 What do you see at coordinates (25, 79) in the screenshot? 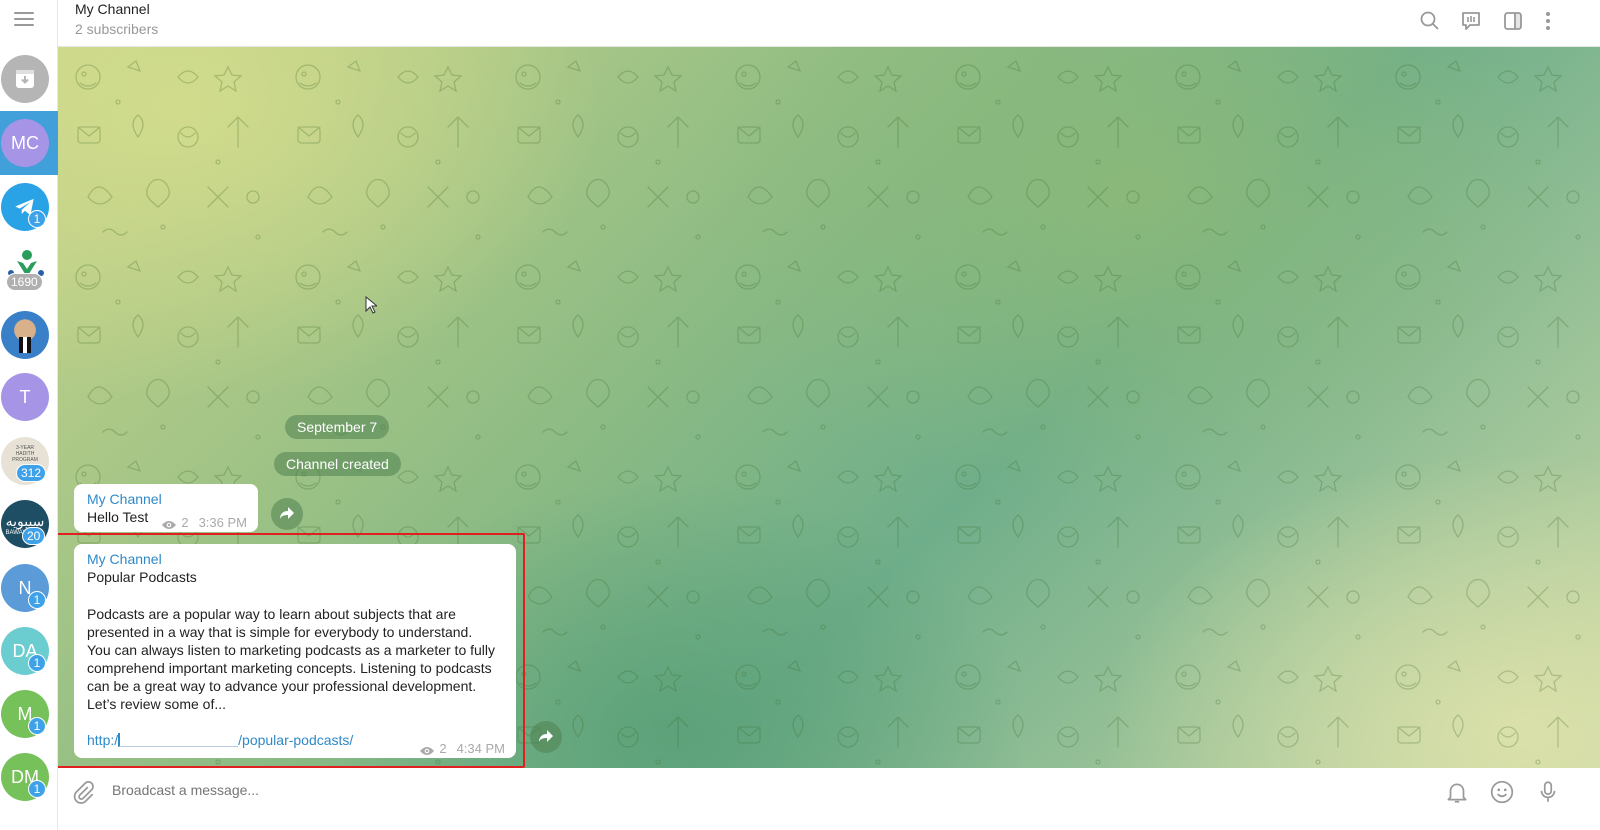
I see `archive-icon` at bounding box center [25, 79].